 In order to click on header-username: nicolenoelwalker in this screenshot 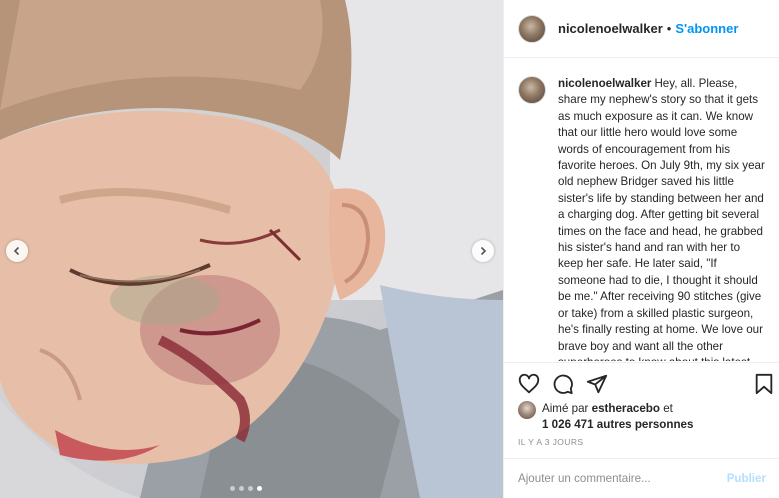, I will do `click(610, 28)`.